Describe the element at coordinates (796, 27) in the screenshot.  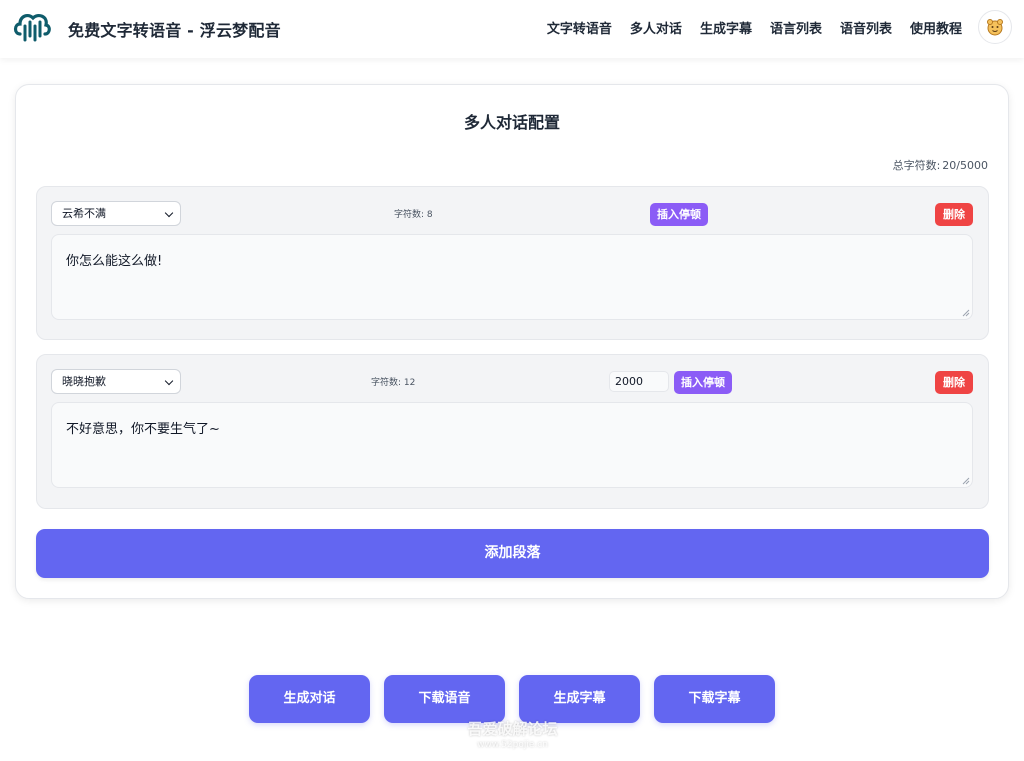
I see `nav-language-list: 语言列表` at that location.